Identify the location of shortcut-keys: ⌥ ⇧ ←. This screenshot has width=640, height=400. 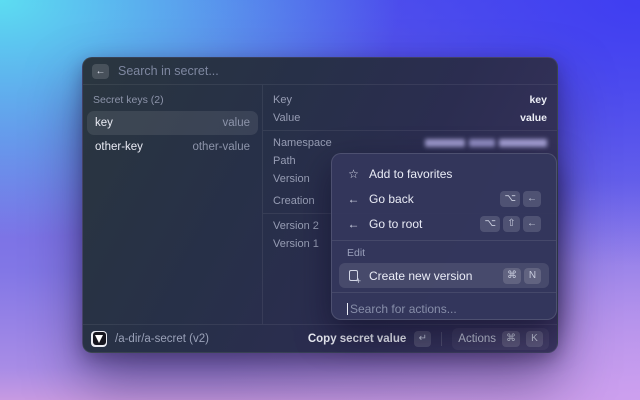
(510, 223).